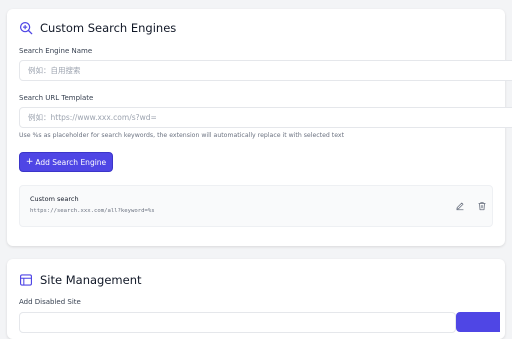 This screenshot has height=339, width=512. Describe the element at coordinates (26, 280) in the screenshot. I see `browser-window-icon` at that location.